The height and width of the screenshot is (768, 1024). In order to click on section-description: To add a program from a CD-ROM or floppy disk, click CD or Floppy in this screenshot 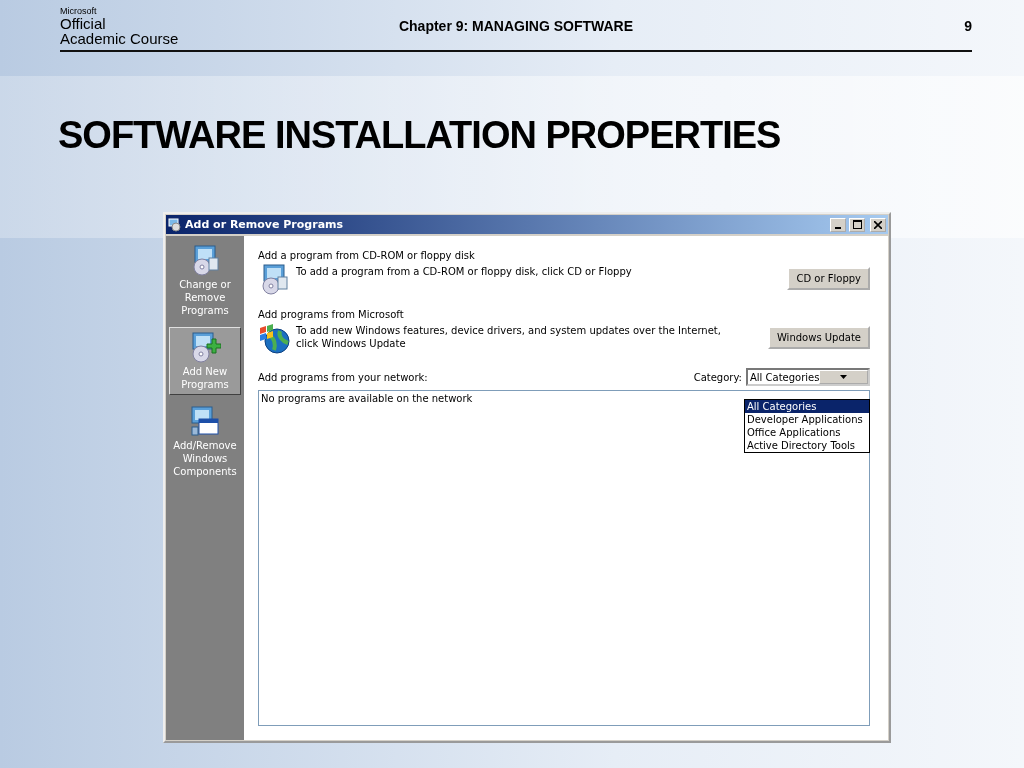, I will do `click(464, 271)`.